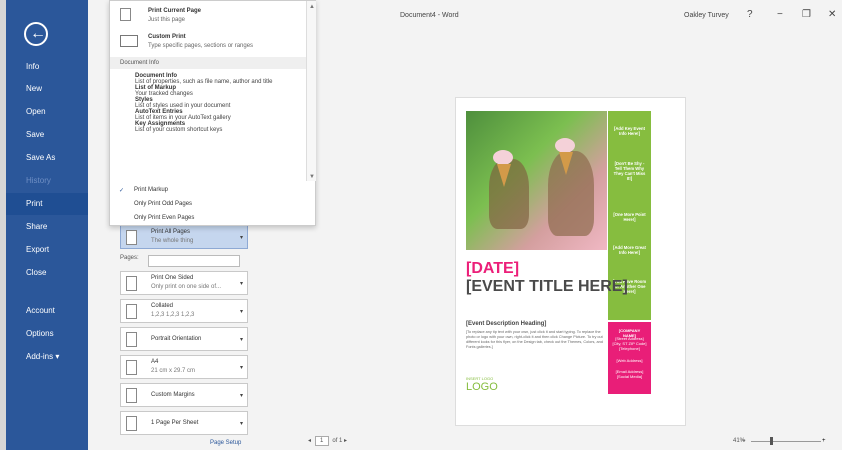 The height and width of the screenshot is (450, 842). What do you see at coordinates (565, 145) in the screenshot?
I see `ice-cream-scoop-two` at bounding box center [565, 145].